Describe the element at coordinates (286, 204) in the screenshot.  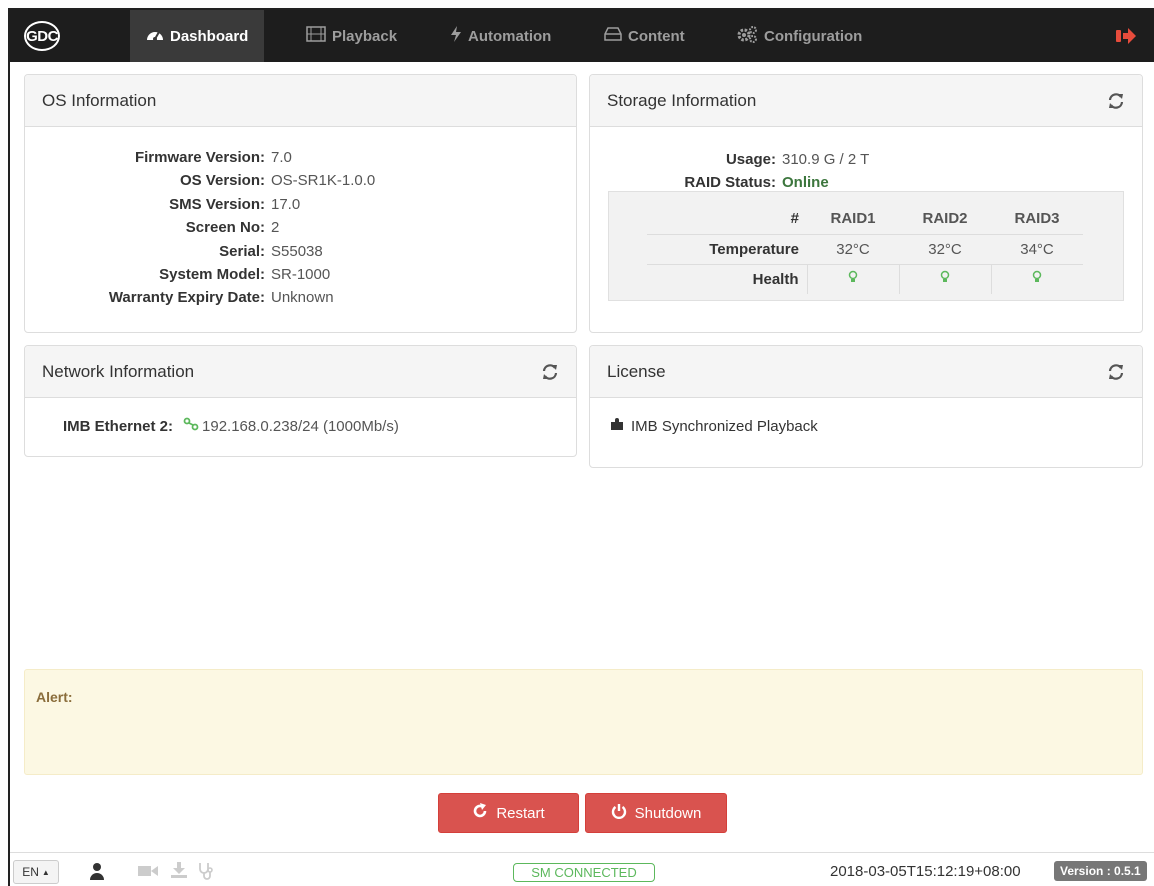
I see `os-info-value: 17.0` at that location.